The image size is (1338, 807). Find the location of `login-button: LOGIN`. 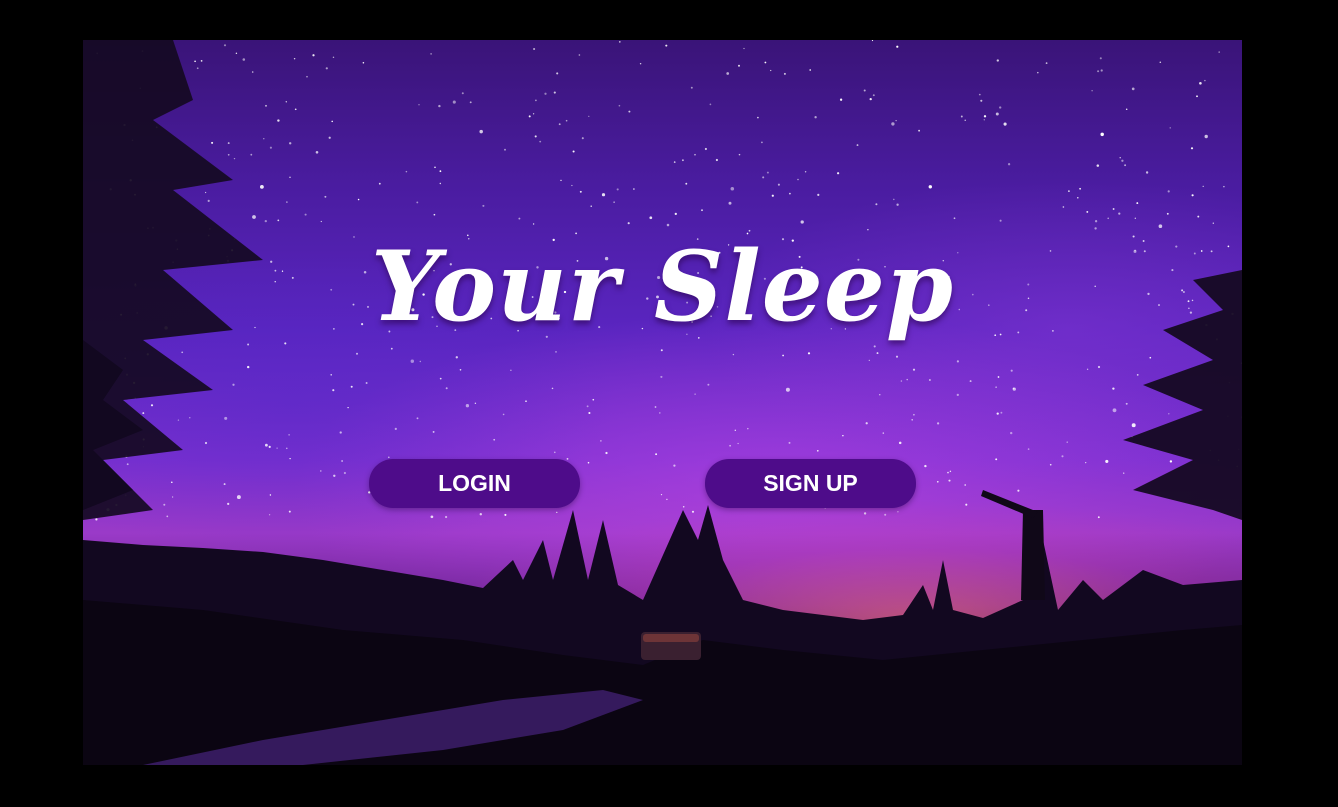

login-button: LOGIN is located at coordinates (474, 483).